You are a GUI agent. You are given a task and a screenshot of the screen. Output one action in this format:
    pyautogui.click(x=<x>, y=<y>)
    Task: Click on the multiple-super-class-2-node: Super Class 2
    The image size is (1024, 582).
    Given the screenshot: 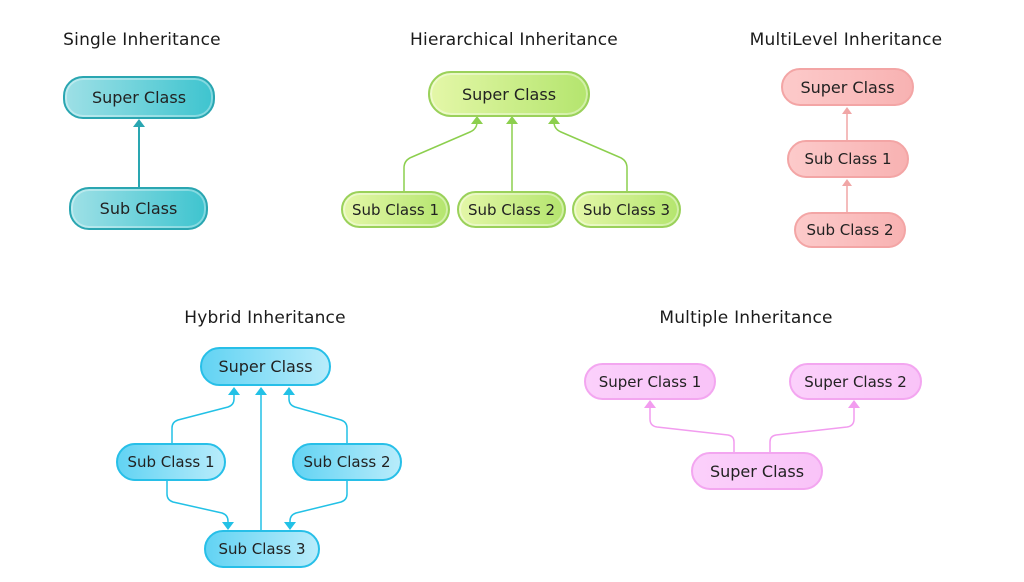 What is the action you would take?
    pyautogui.click(x=855, y=381)
    